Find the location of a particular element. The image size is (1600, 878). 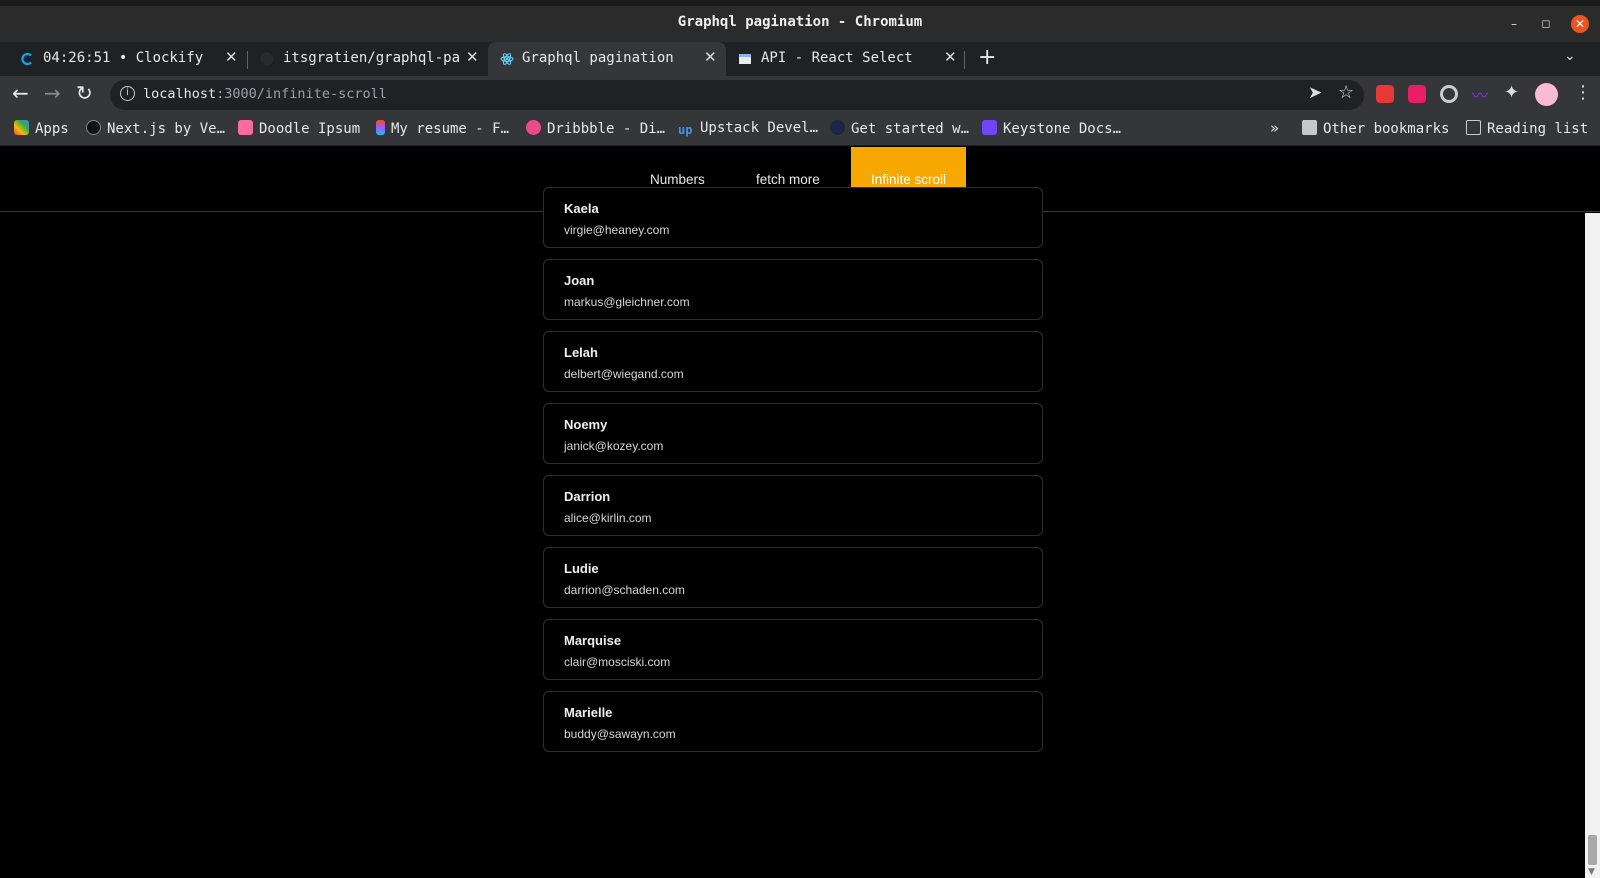

dribbble-icon is located at coordinates (533, 127).